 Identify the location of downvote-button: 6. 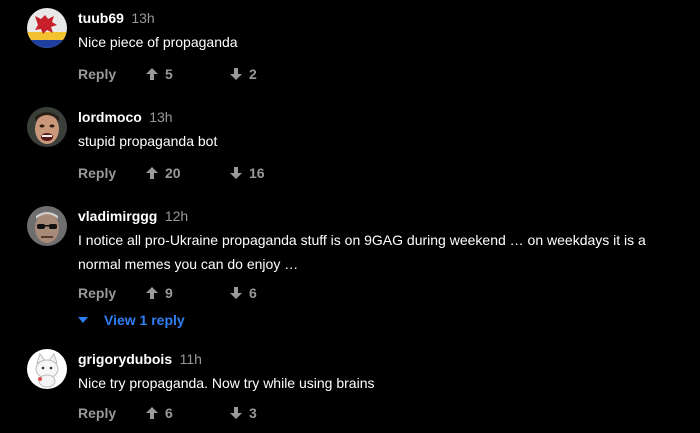
(243, 293).